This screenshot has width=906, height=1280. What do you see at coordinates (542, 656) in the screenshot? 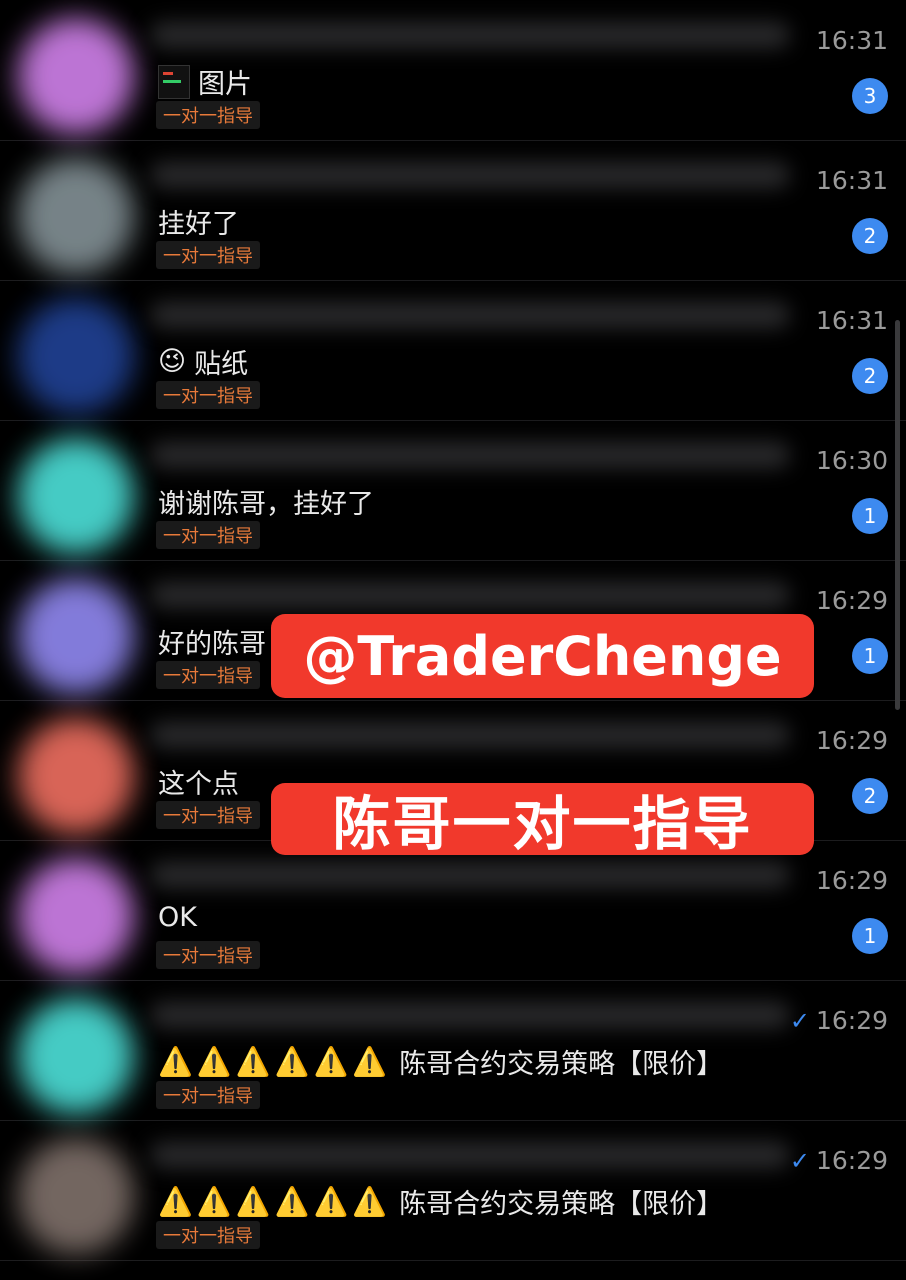
I see `watermark-handle: @TraderChenge` at bounding box center [542, 656].